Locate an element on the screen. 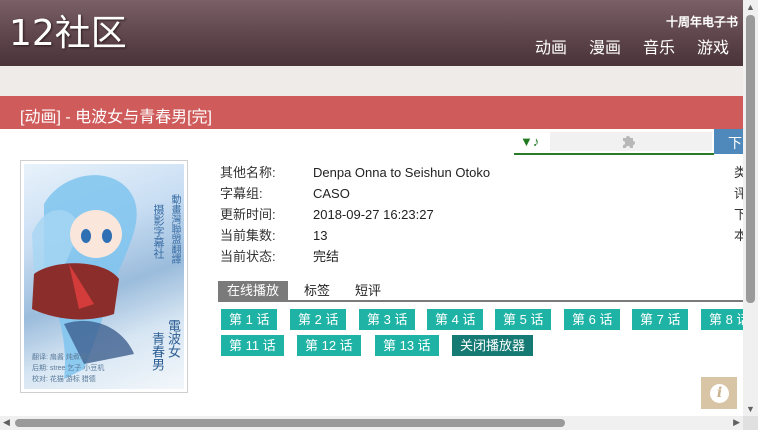  info-row-updated: 更新时间: 2018-09-27 16:23:27 is located at coordinates (355, 214).